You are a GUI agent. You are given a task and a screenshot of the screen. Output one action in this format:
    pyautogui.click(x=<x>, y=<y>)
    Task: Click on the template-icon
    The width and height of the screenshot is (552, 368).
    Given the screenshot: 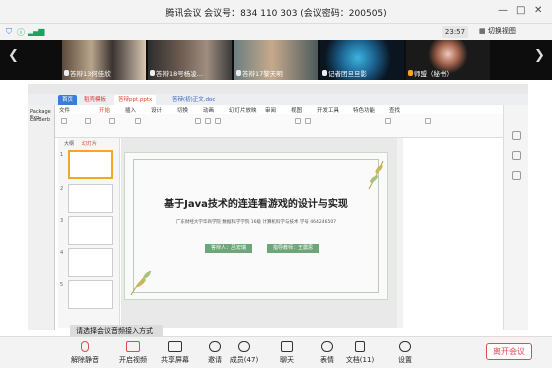 What is the action you would take?
    pyautogui.click(x=516, y=175)
    